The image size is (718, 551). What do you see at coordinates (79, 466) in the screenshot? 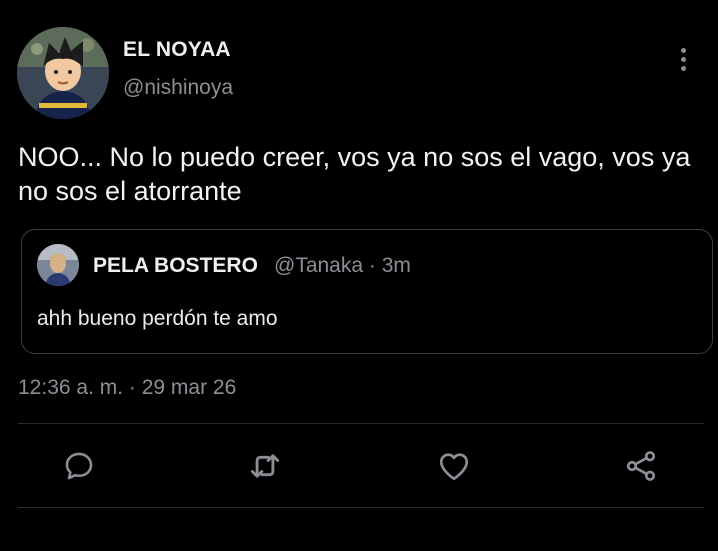
I see `reply-icon` at bounding box center [79, 466].